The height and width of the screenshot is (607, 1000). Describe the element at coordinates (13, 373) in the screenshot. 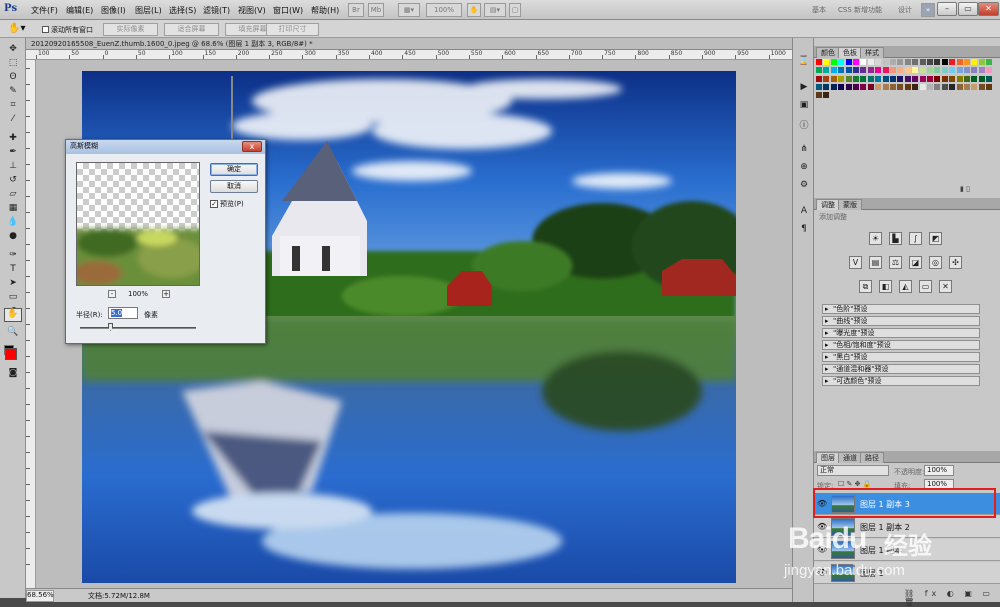

I see `quick-mask-icon: ◙` at that location.